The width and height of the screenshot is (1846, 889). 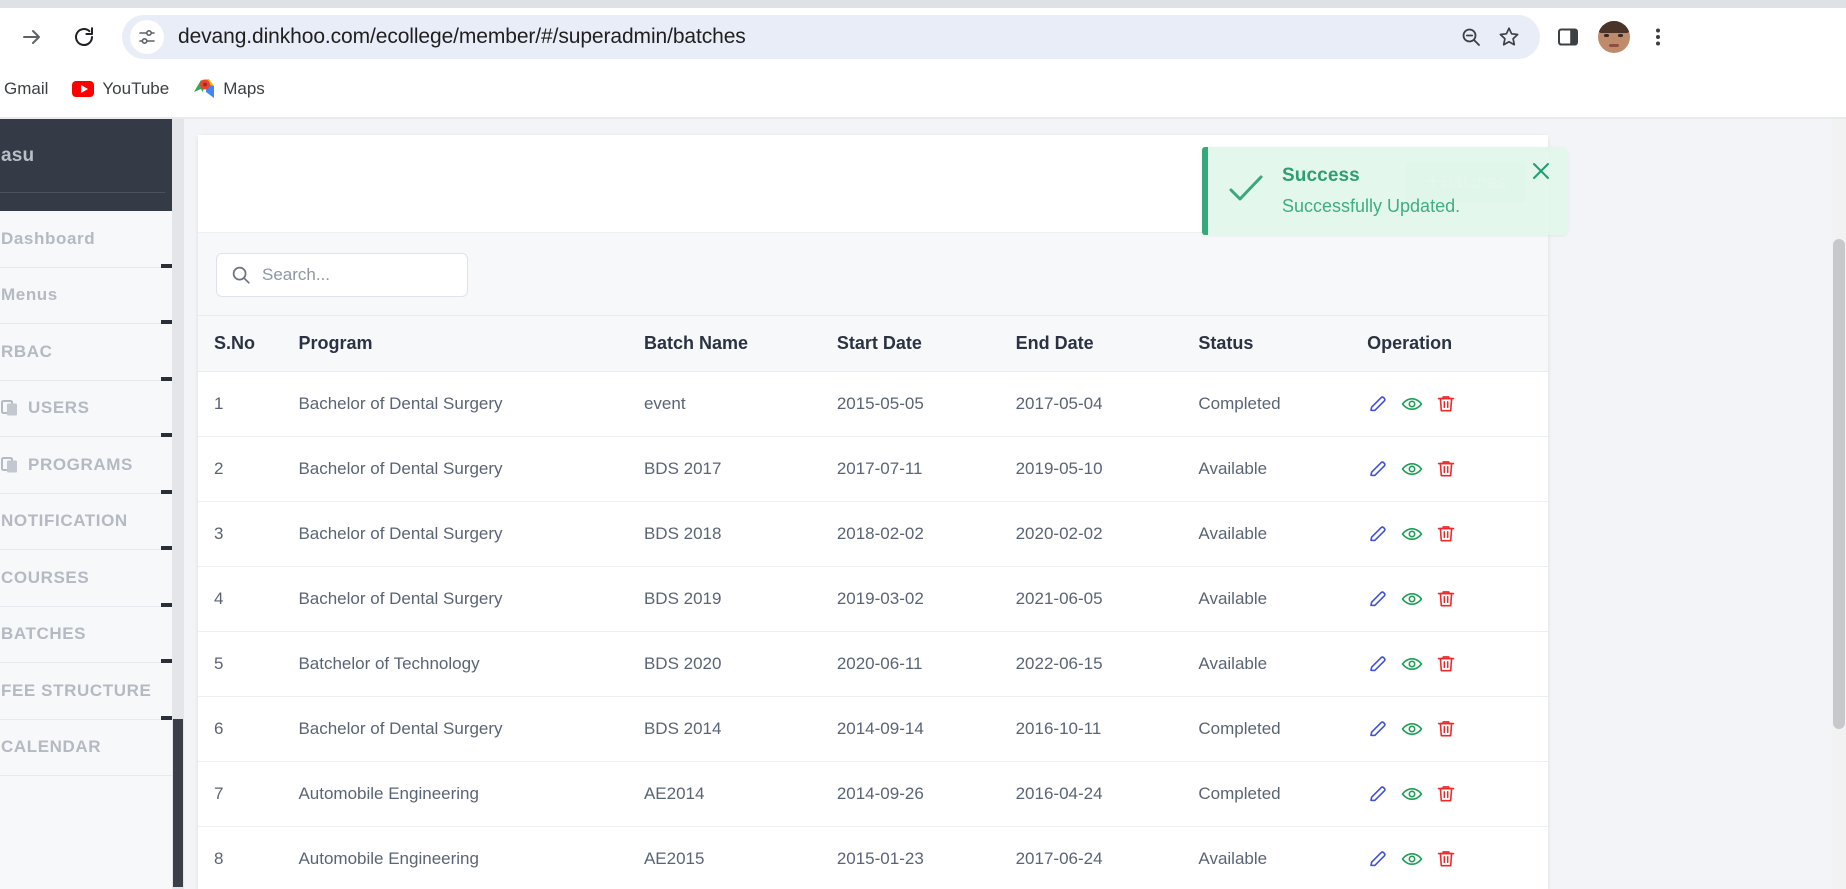 I want to click on site-info-button, so click(x=147, y=37).